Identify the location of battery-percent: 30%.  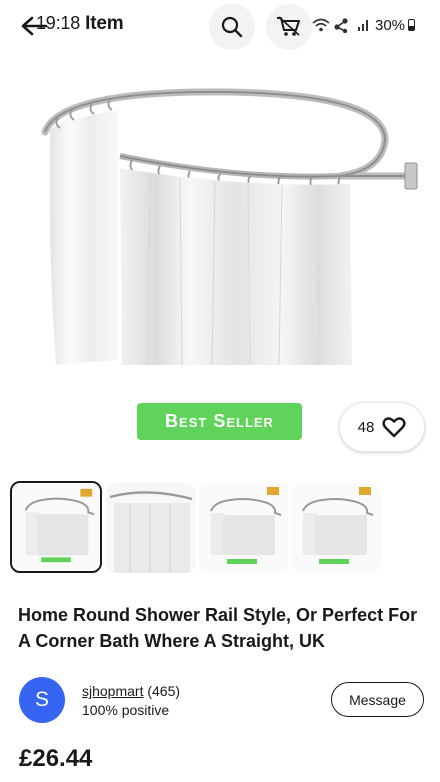
(390, 25).